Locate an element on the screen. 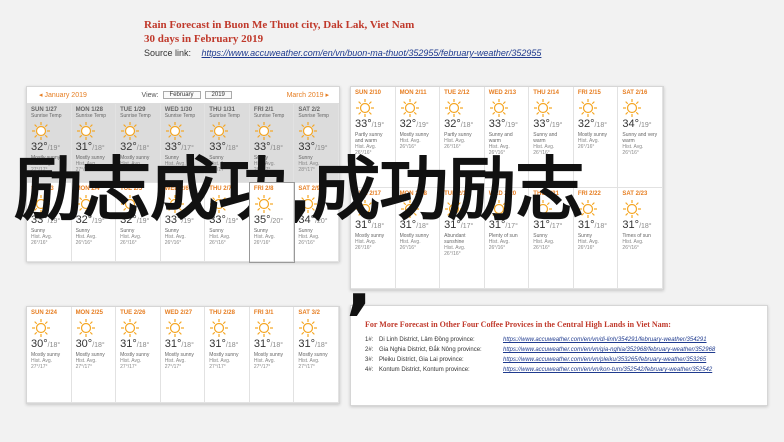 This screenshot has height=442, width=784. condition: Abundant sunshine is located at coordinates (455, 239).